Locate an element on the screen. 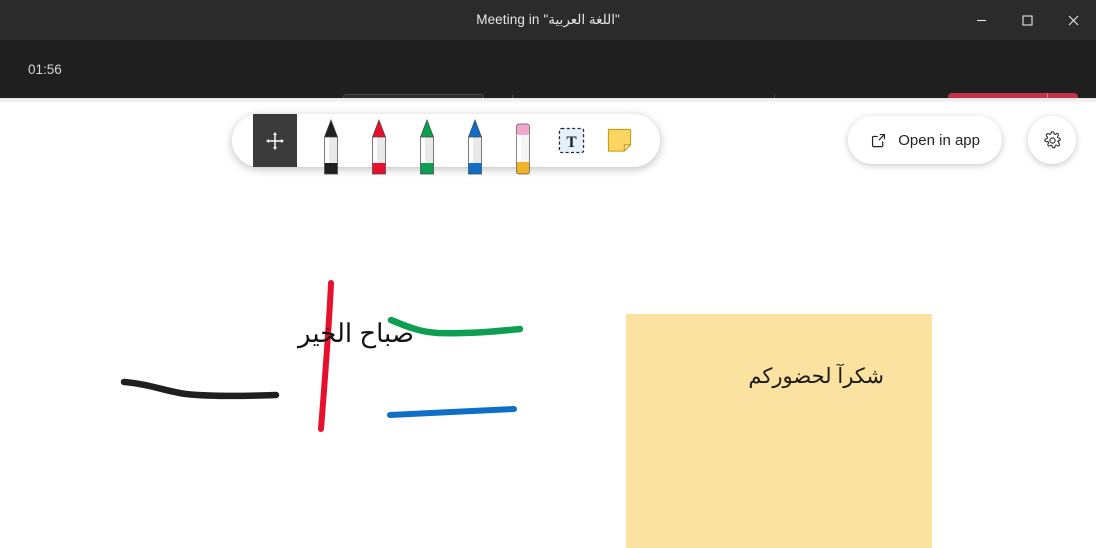 This screenshot has width=1096, height=548. maximize-button is located at coordinates (1027, 20).